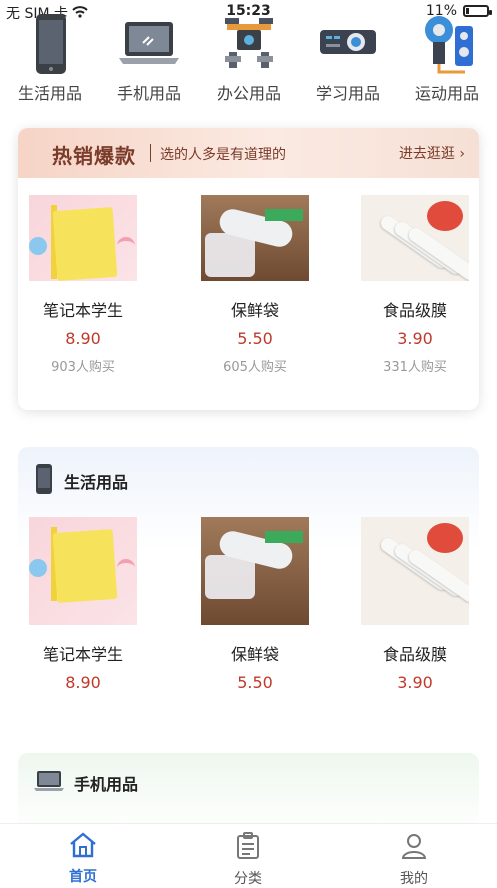 Image resolution: width=497 pixels, height=888 pixels. I want to click on category-item-study: 学习用品, so click(348, 58).